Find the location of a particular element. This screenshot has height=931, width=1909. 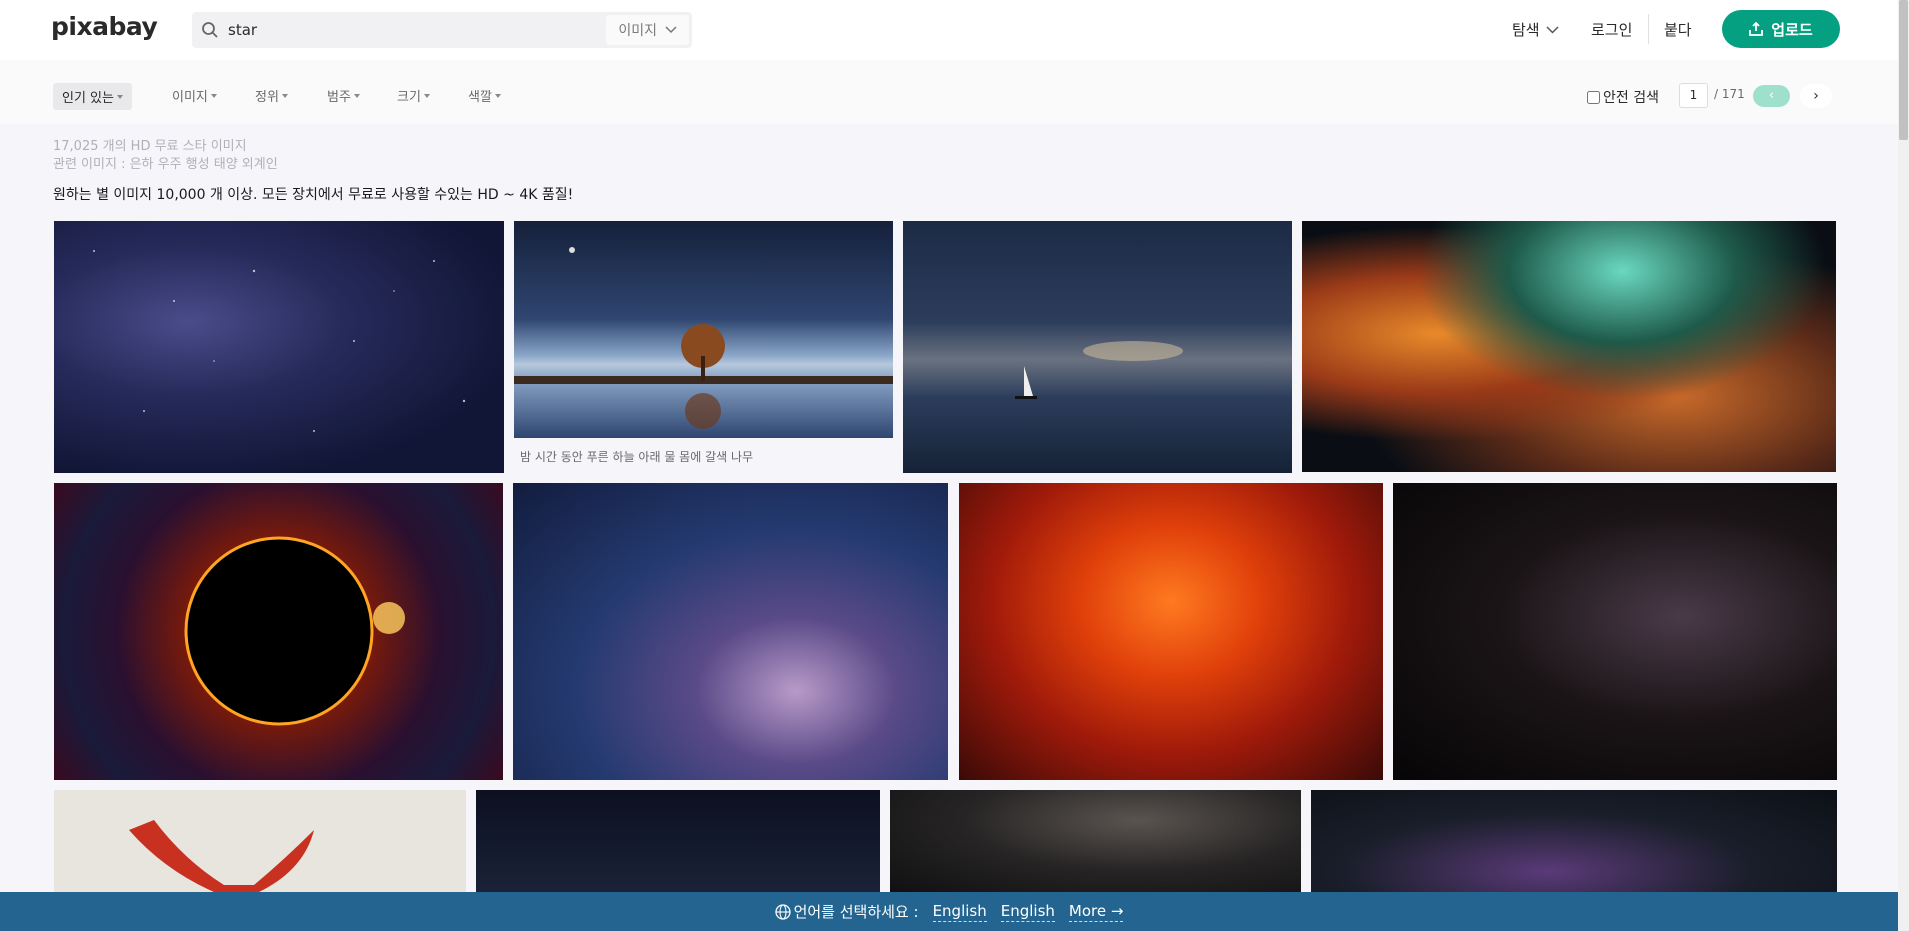

search-type-label: 이미지 is located at coordinates (637, 31).